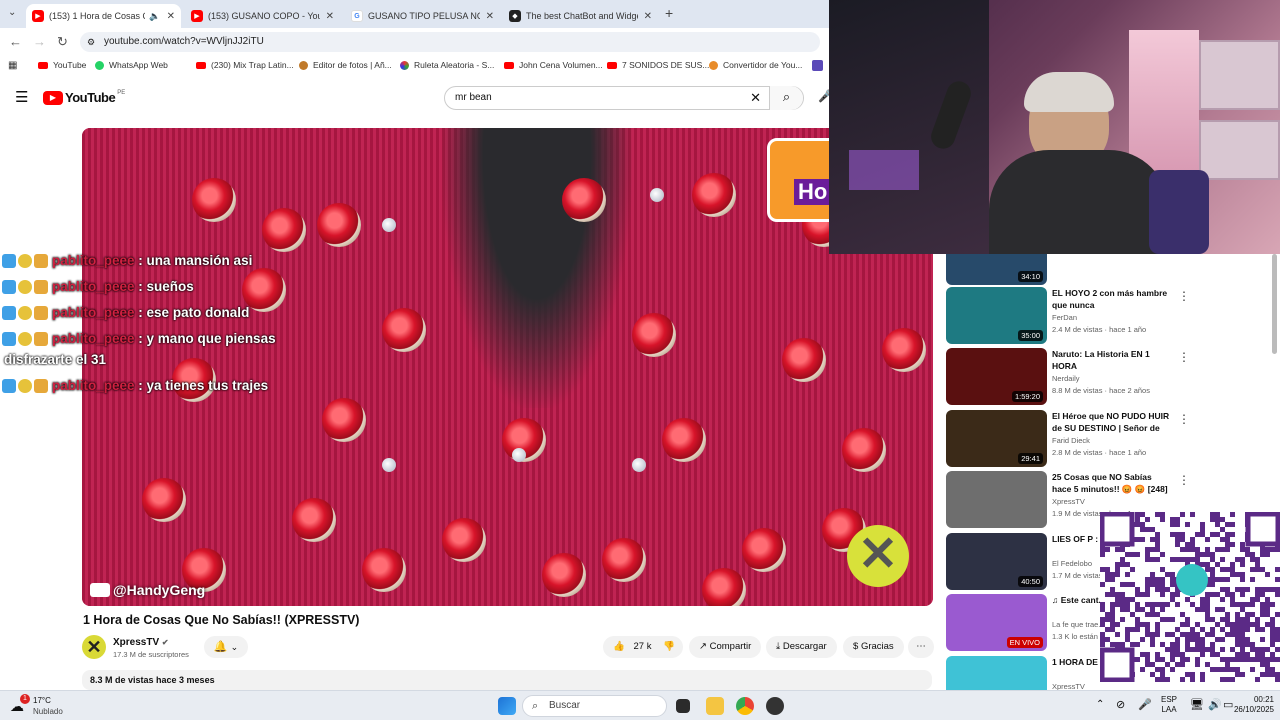 The width and height of the screenshot is (1280, 720). I want to click on like-dislike-button: 👍 27 k 👎, so click(643, 647).